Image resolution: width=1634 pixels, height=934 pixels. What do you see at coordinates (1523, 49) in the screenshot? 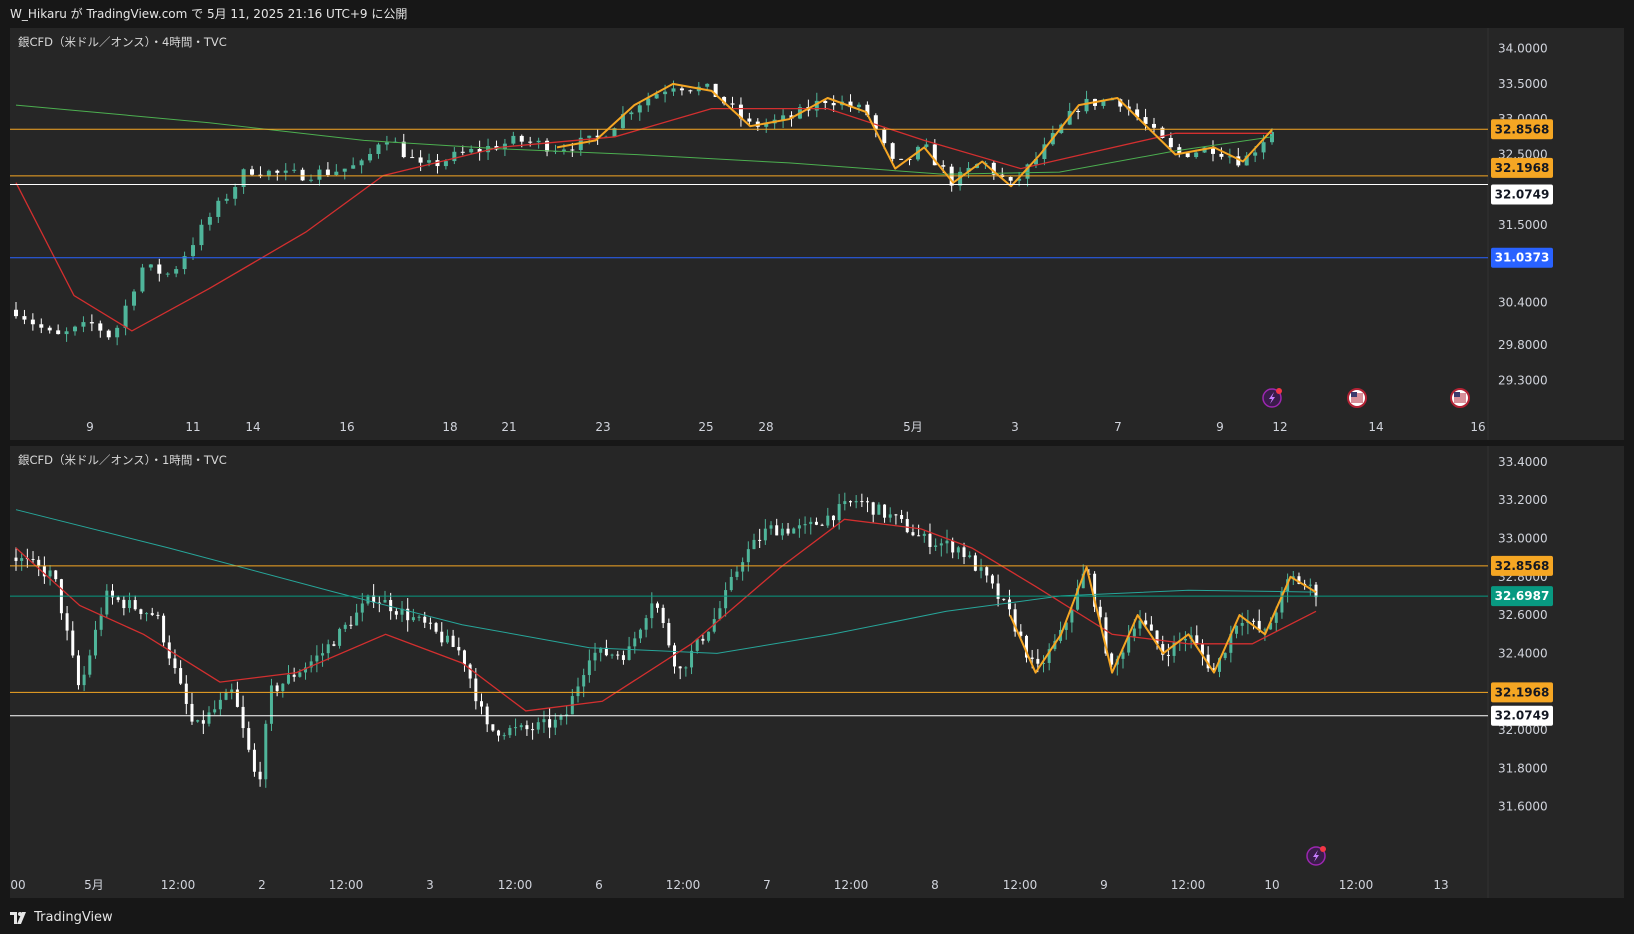
I see `y-tick-label: 34.0000` at bounding box center [1523, 49].